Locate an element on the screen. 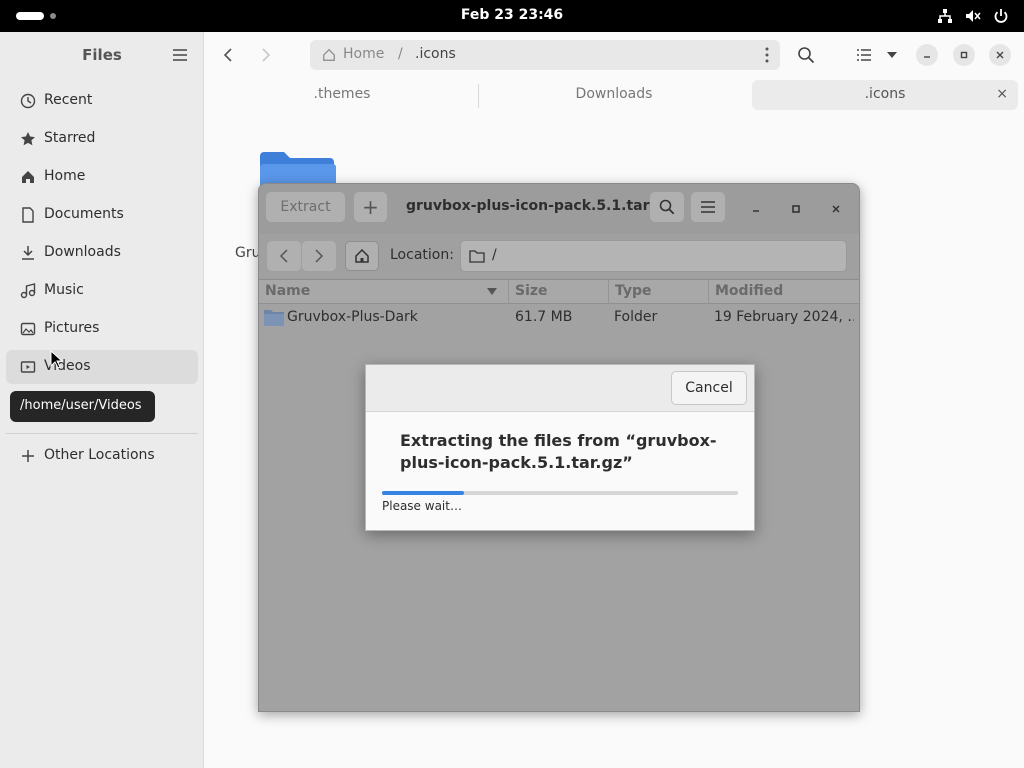  column-size: Size is located at coordinates (559, 292).